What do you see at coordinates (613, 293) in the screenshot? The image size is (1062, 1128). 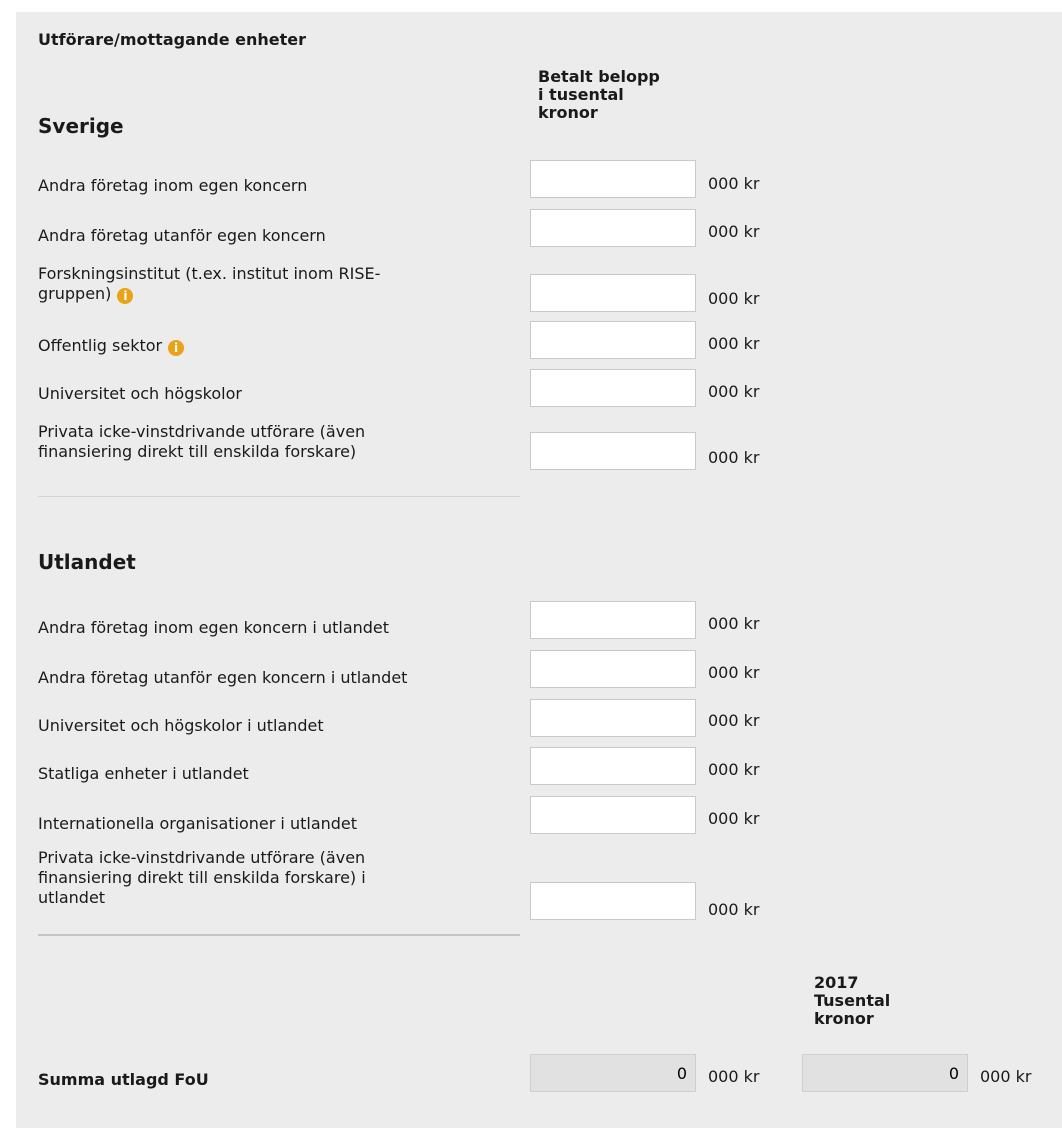 I see `amount-input-forskningsinstitut` at bounding box center [613, 293].